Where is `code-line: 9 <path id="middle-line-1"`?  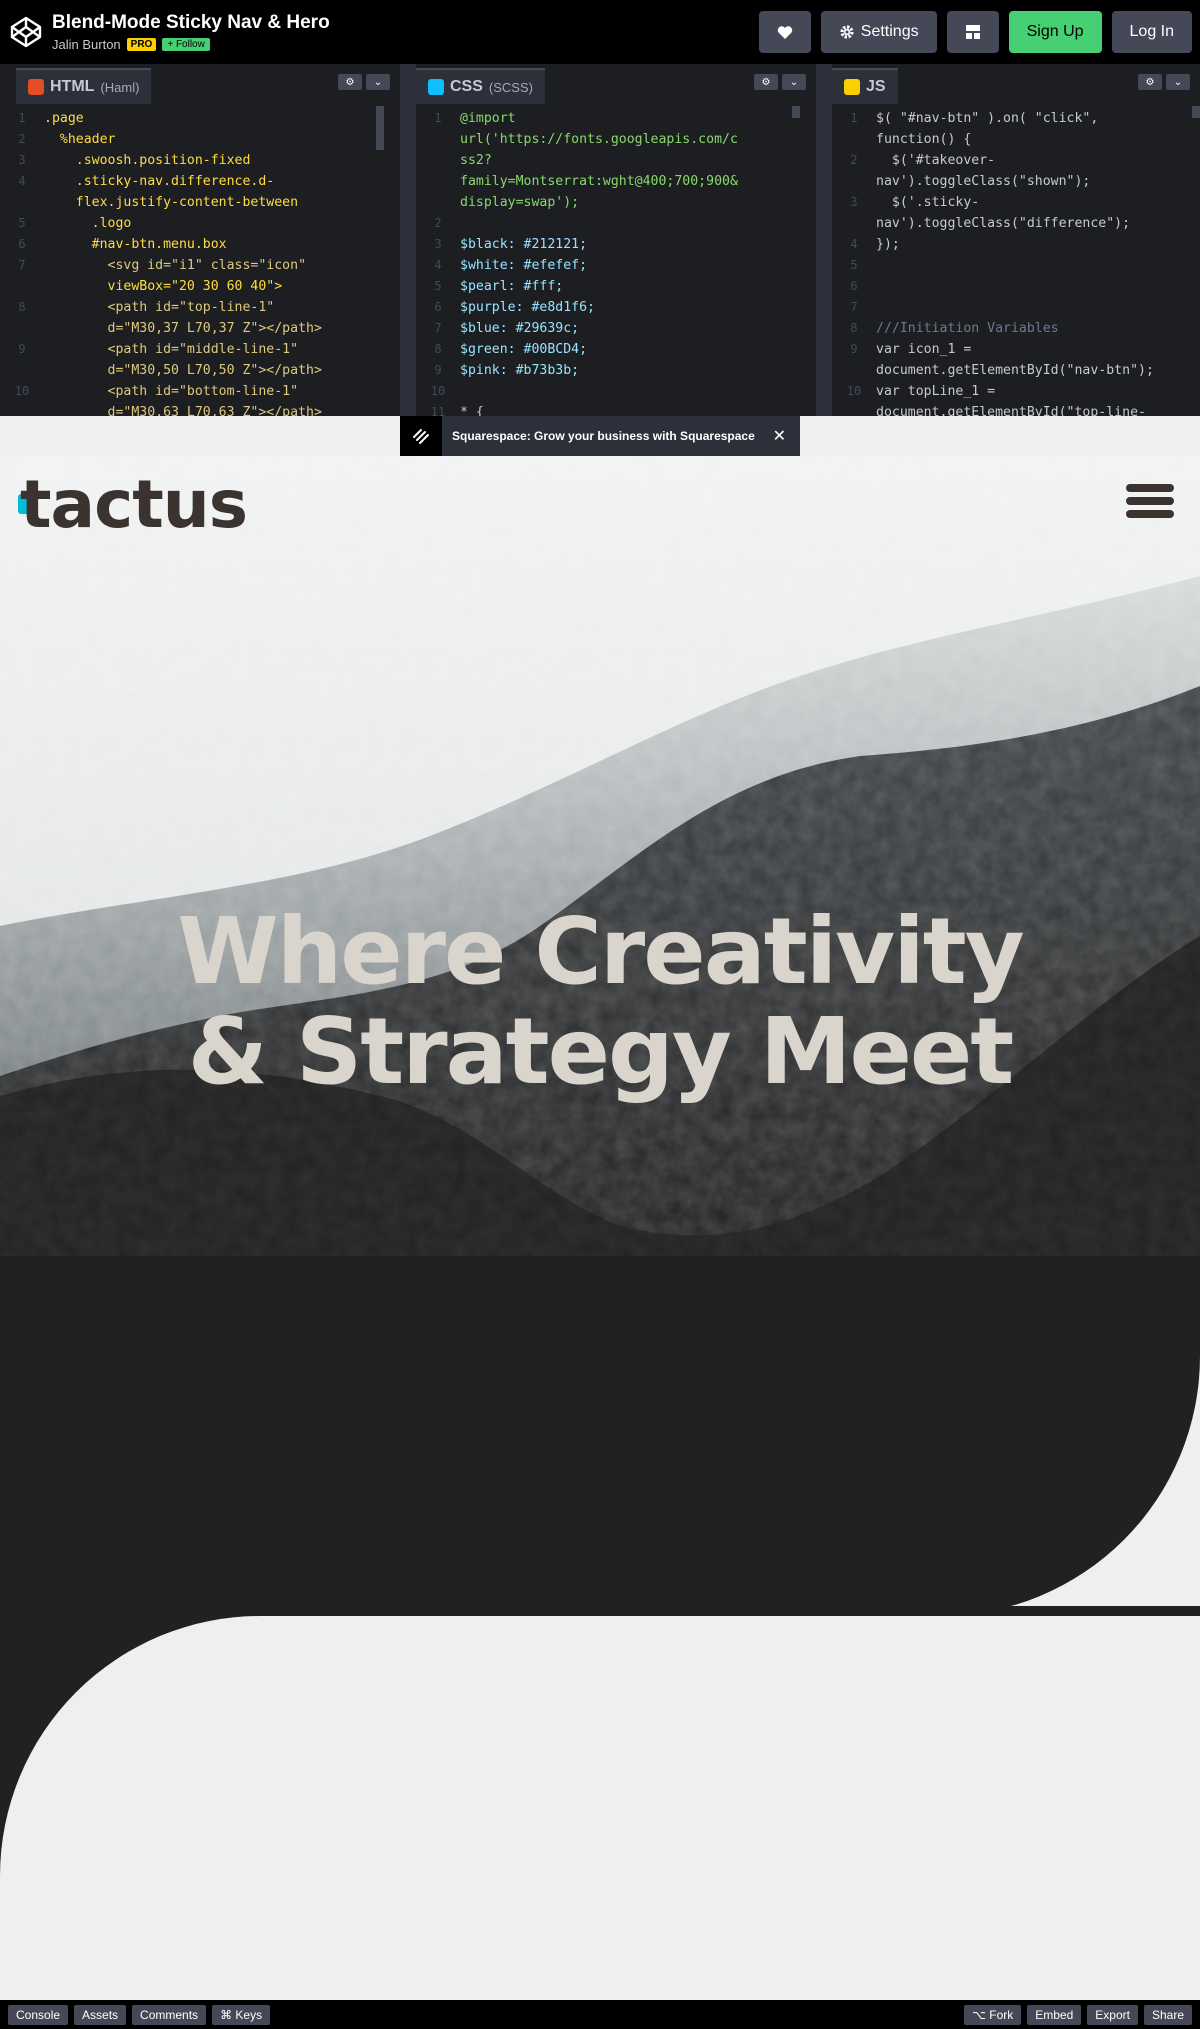
code-line: 9 <path id="middle-line-1" is located at coordinates (200, 349).